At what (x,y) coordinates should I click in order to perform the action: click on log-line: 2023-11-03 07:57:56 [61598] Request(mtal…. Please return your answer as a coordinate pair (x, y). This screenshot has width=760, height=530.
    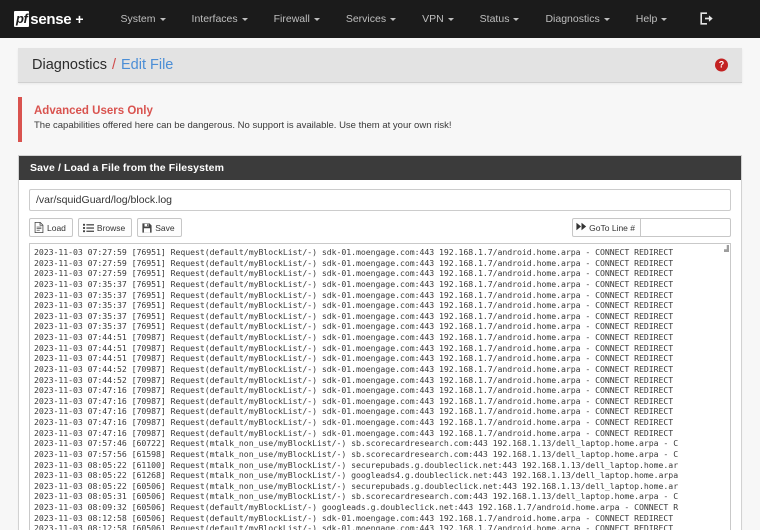
    Looking at the image, I should click on (356, 453).